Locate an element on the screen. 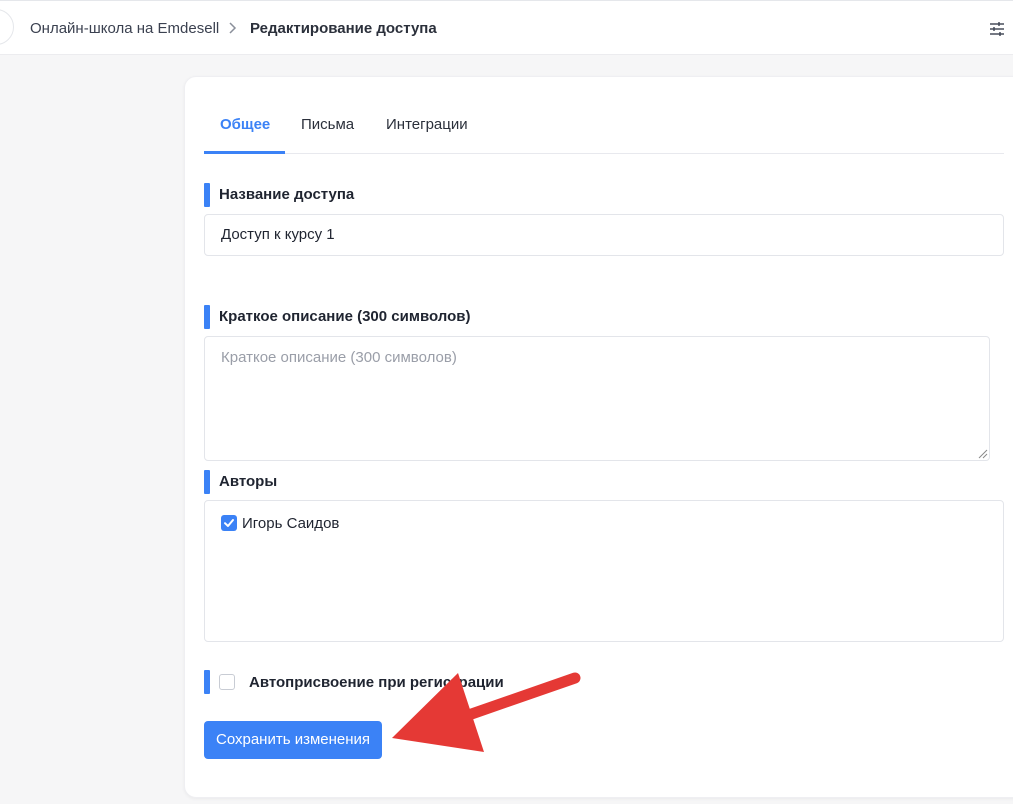 The width and height of the screenshot is (1013, 804). author-name: Игорь Саидов is located at coordinates (291, 523).